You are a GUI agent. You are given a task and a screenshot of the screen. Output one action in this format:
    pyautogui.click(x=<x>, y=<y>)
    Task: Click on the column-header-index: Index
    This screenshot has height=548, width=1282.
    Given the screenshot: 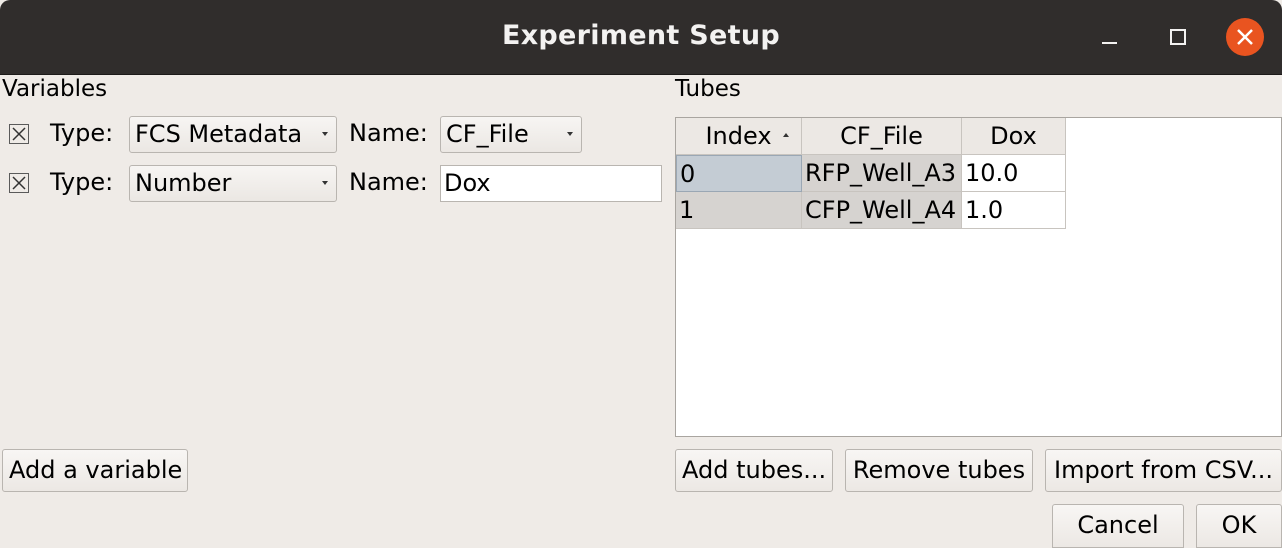 What is the action you would take?
    pyautogui.click(x=739, y=136)
    